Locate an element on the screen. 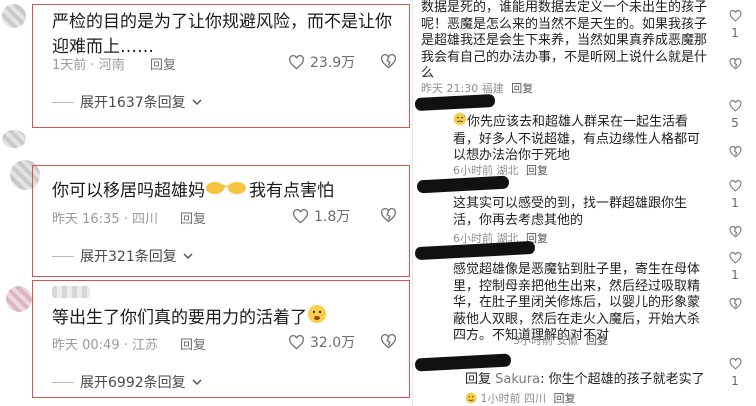 This screenshot has width=756, height=406. comment-meta: 昨天 16:35 · 四川 is located at coordinates (105, 219).